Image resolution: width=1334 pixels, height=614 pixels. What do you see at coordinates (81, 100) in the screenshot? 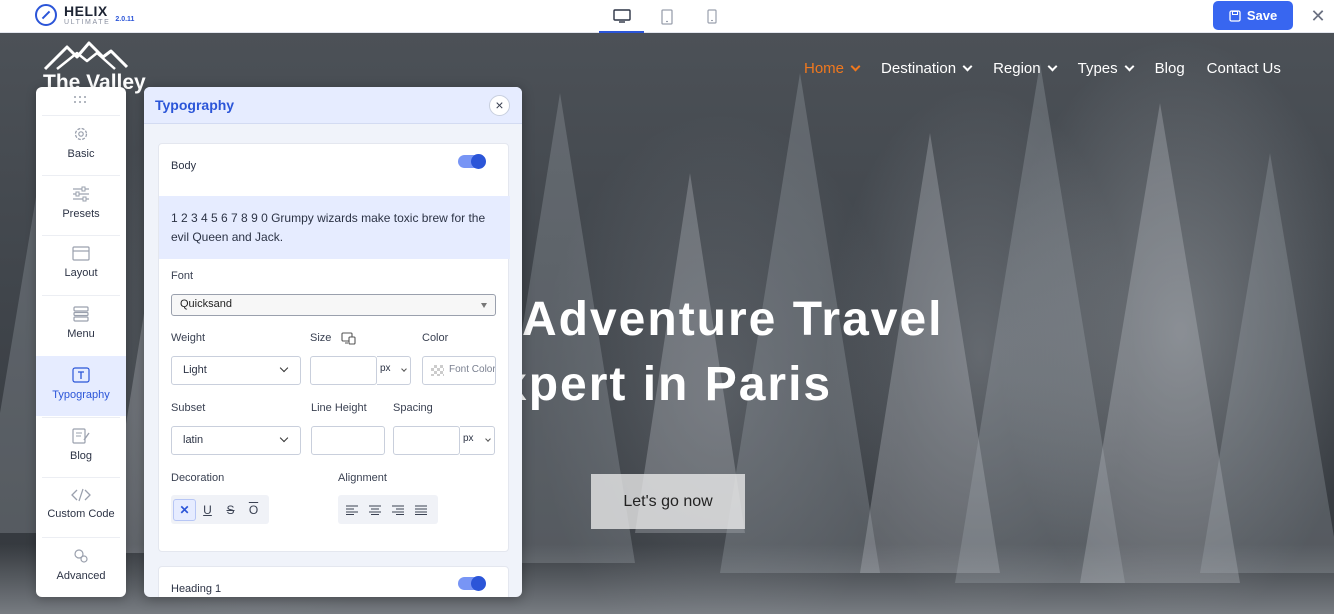
I see `drag-handle-icon` at bounding box center [81, 100].